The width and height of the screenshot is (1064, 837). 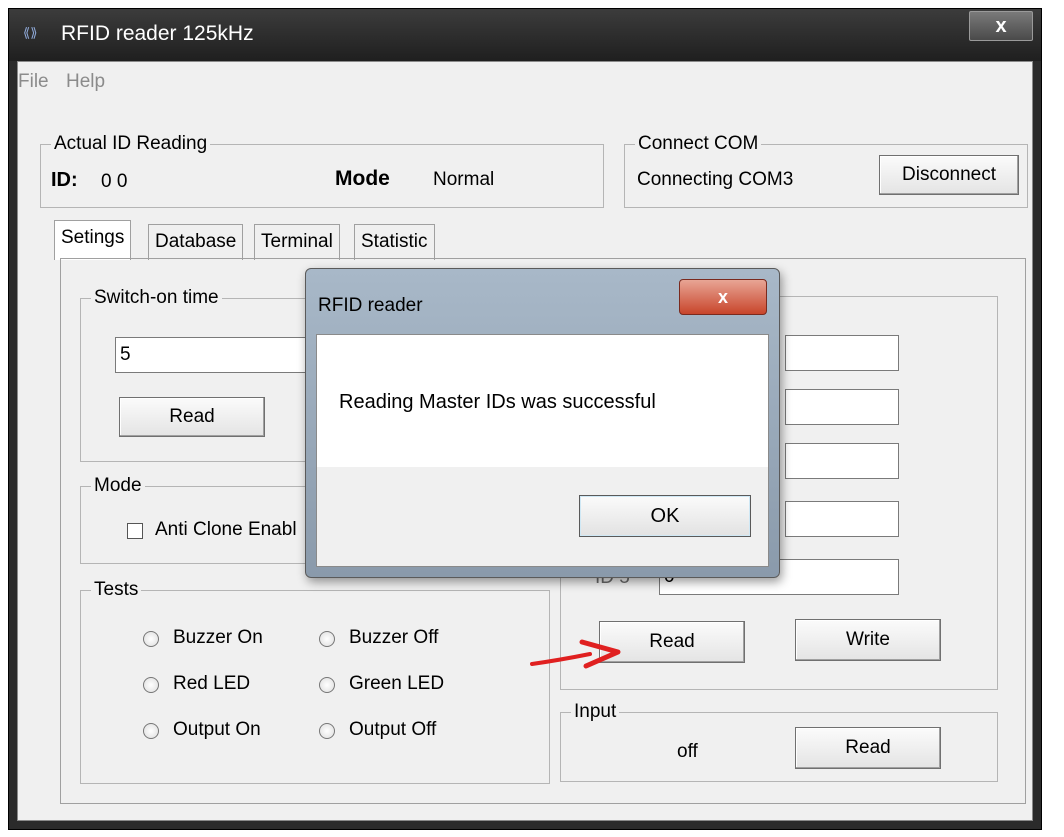 I want to click on radio-buzzer-on, so click(x=151, y=639).